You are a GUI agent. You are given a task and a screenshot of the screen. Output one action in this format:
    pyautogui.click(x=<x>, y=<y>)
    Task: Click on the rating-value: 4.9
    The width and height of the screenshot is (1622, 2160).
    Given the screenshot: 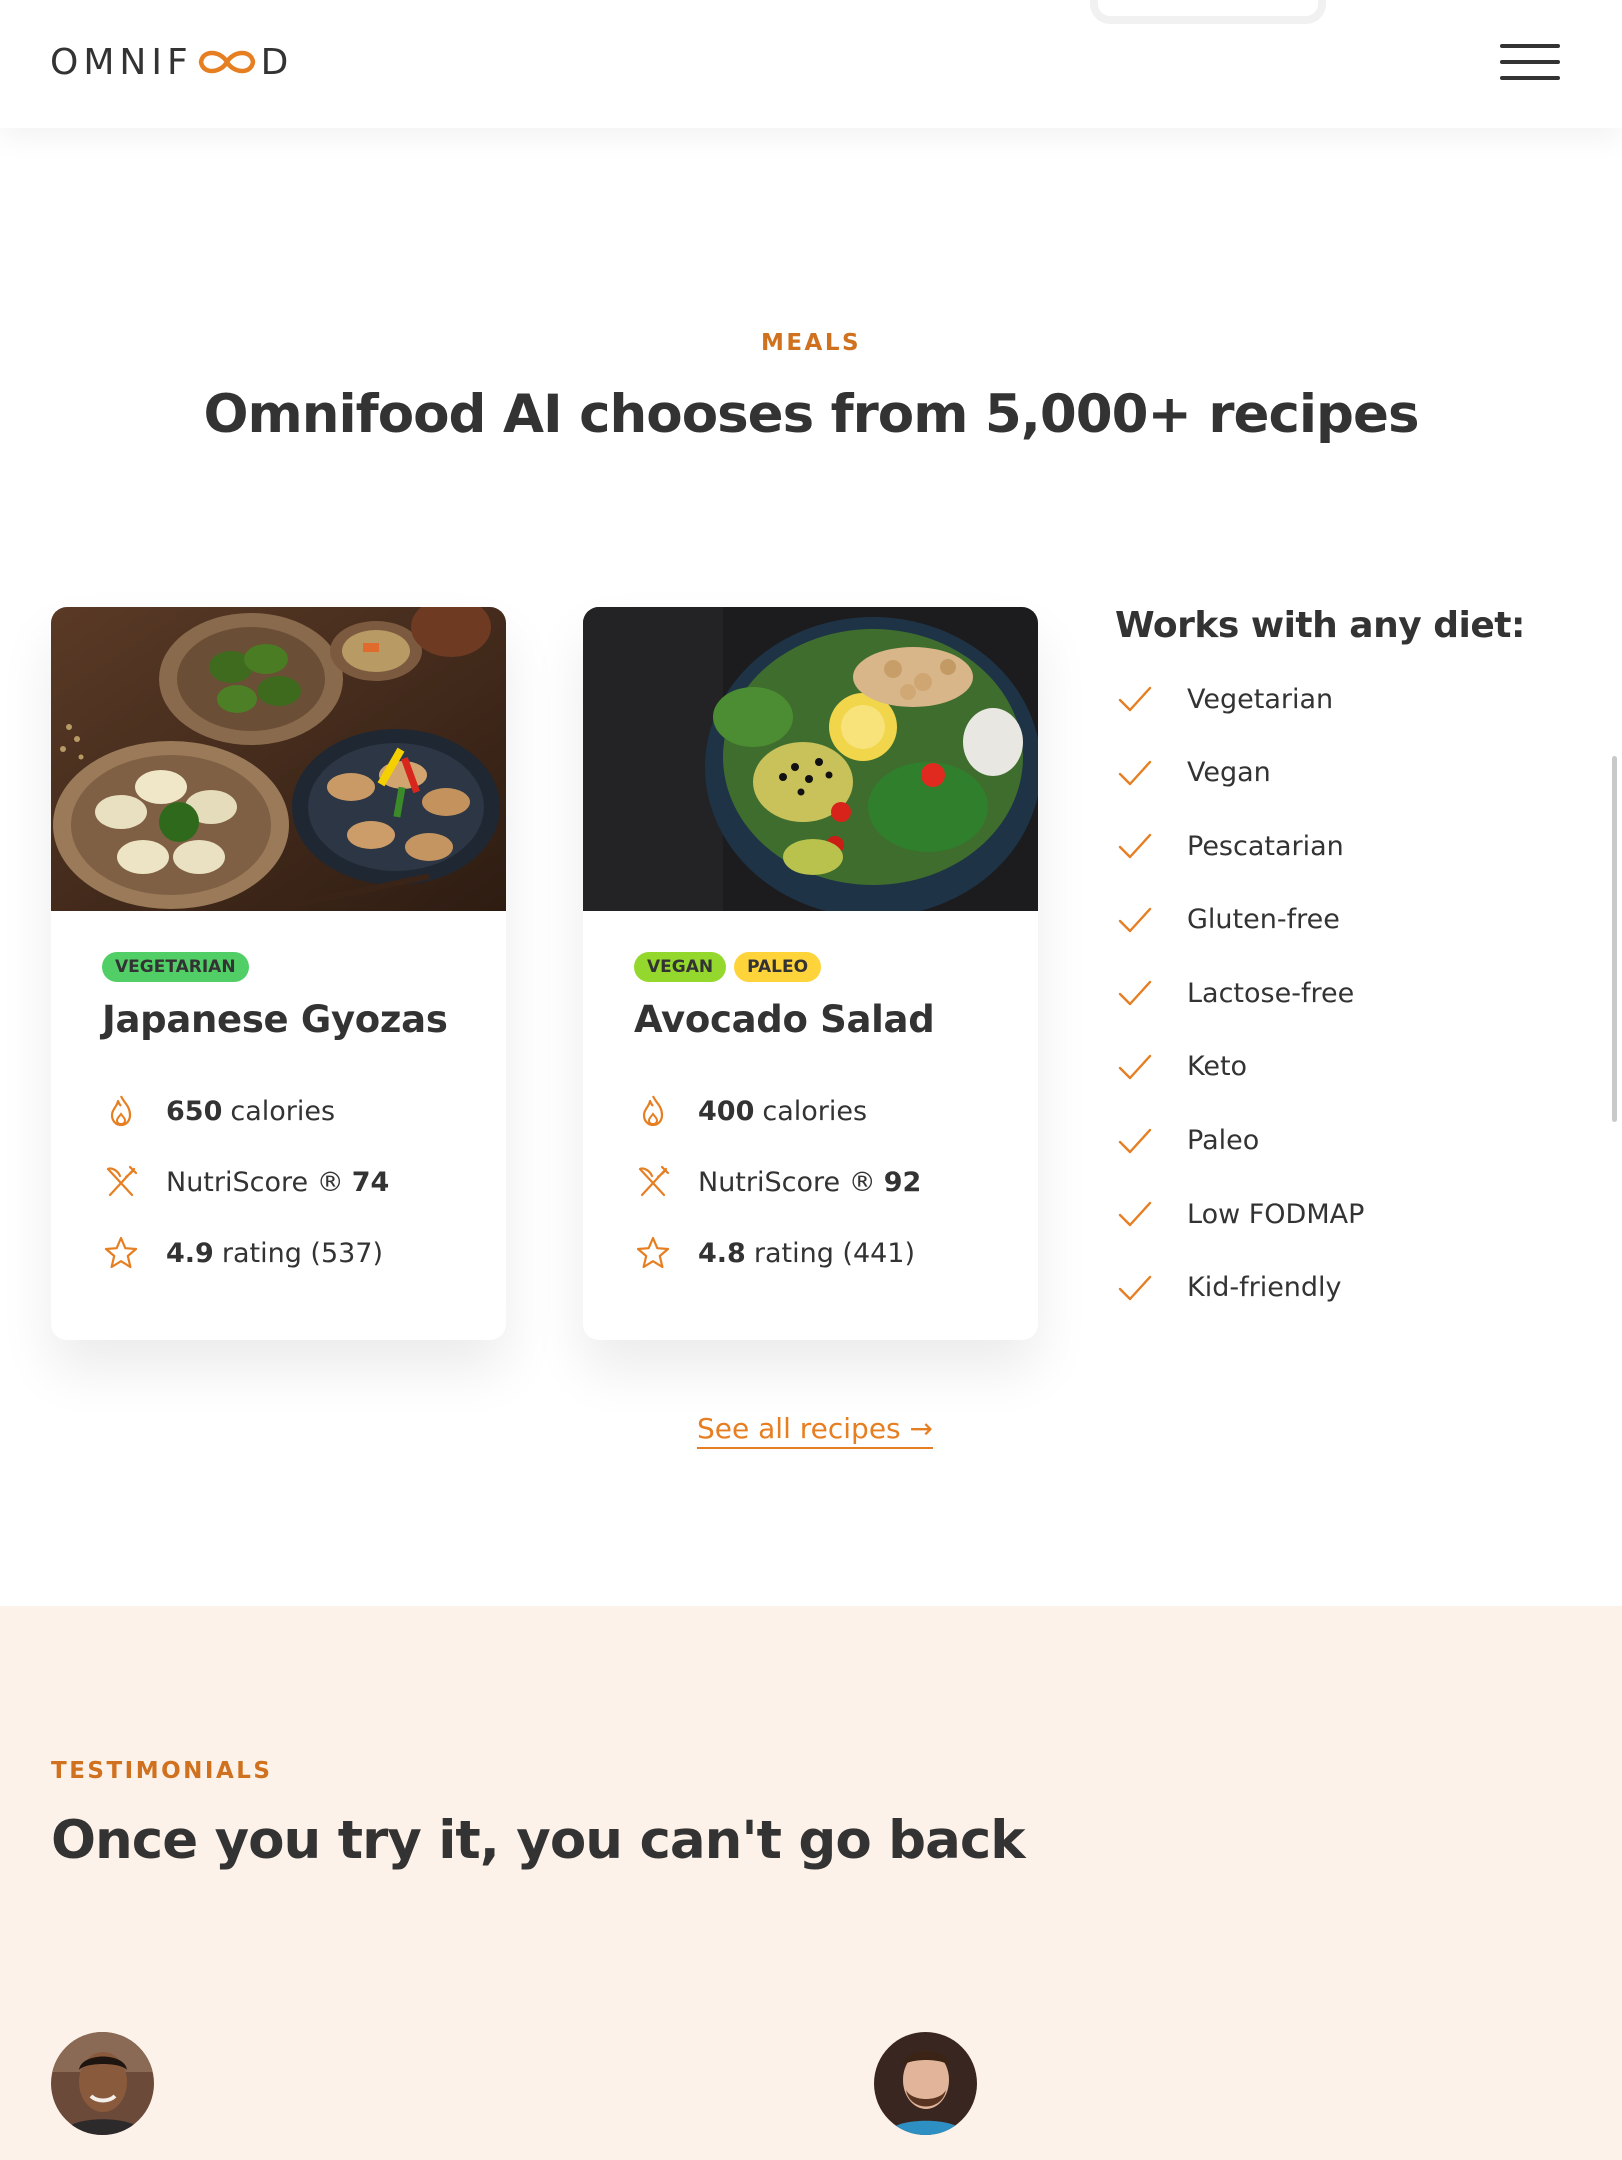 What is the action you would take?
    pyautogui.click(x=190, y=1253)
    